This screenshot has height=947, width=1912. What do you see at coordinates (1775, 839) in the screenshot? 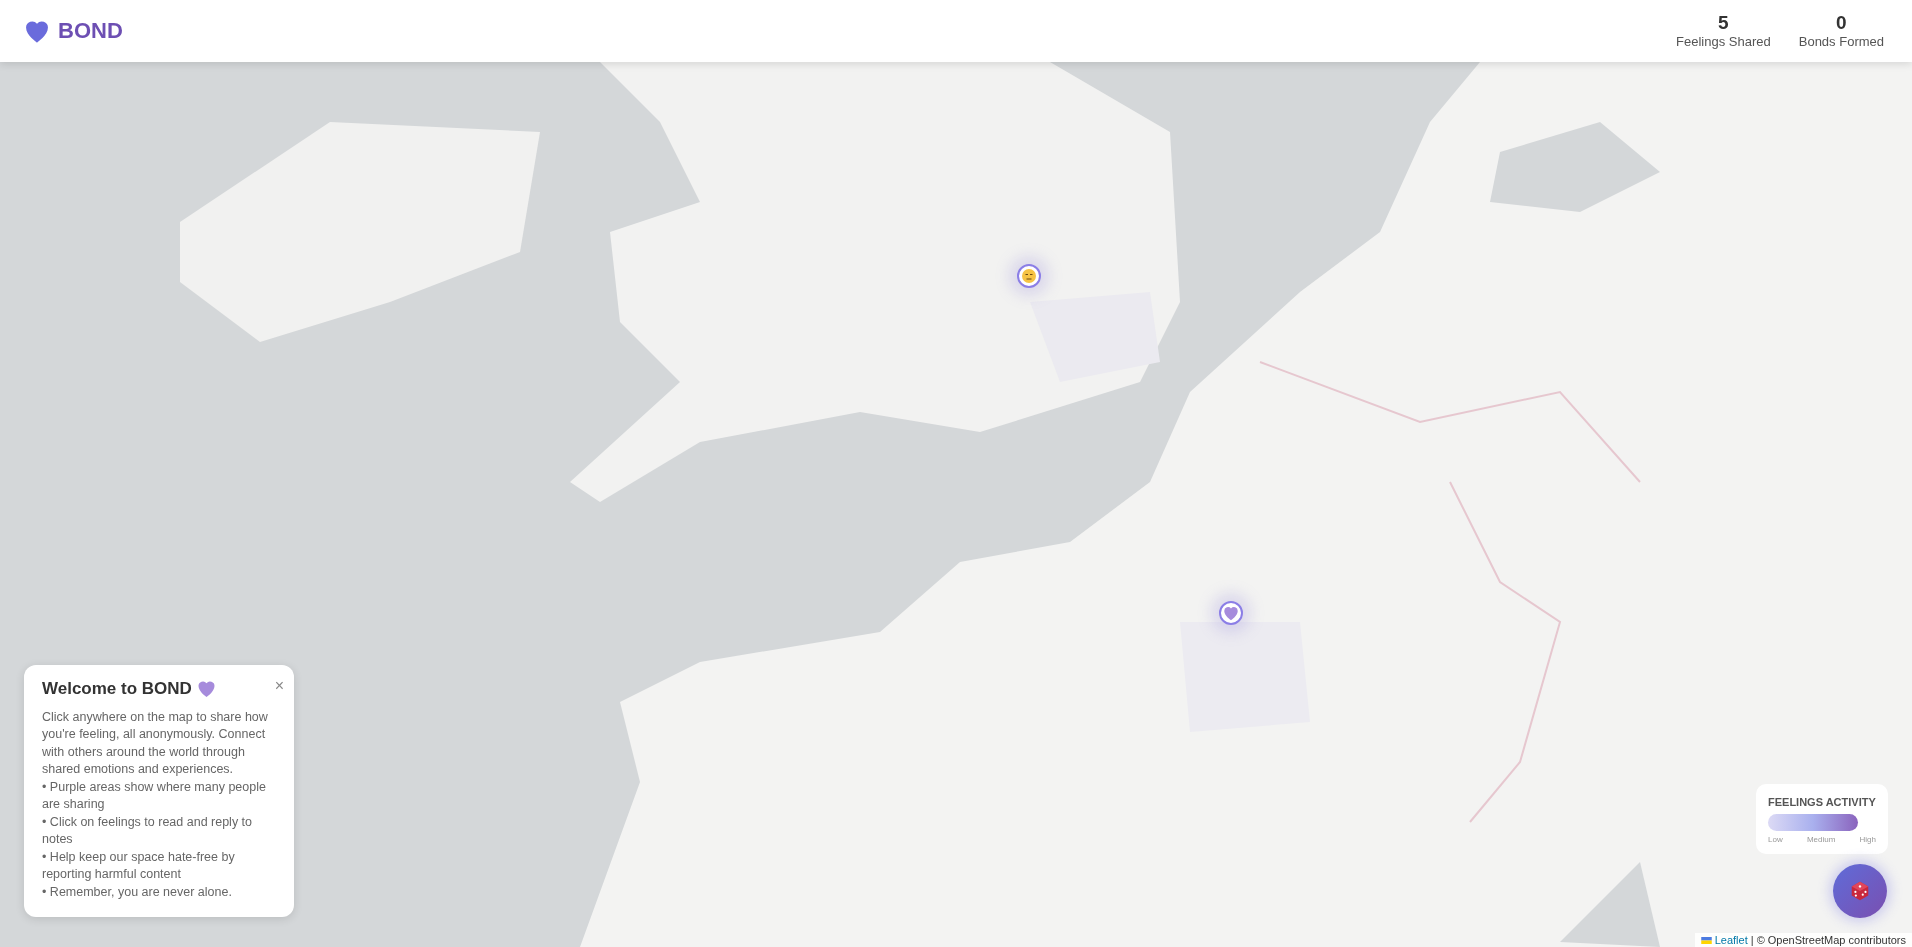
I see `legend-label: Low` at bounding box center [1775, 839].